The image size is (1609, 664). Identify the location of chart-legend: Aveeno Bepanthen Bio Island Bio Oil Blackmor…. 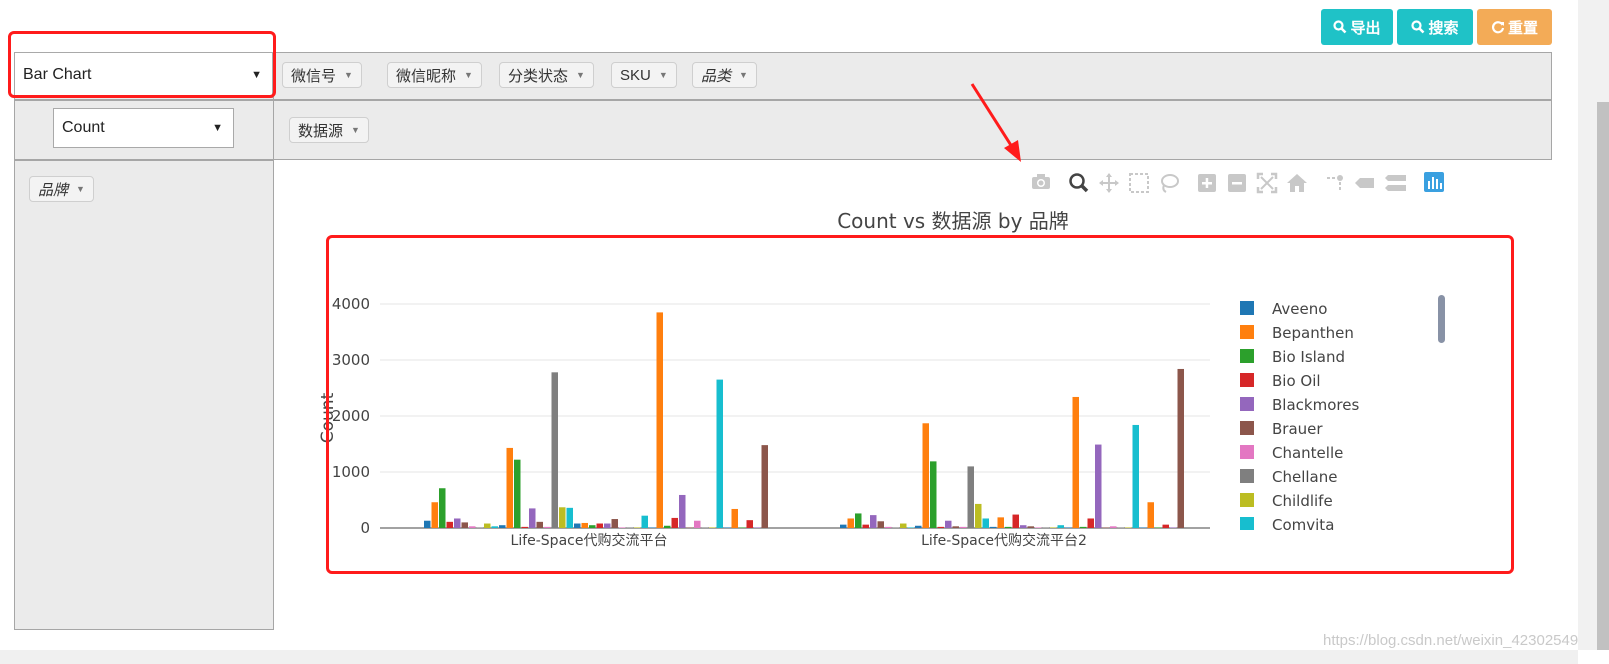
(1299, 417).